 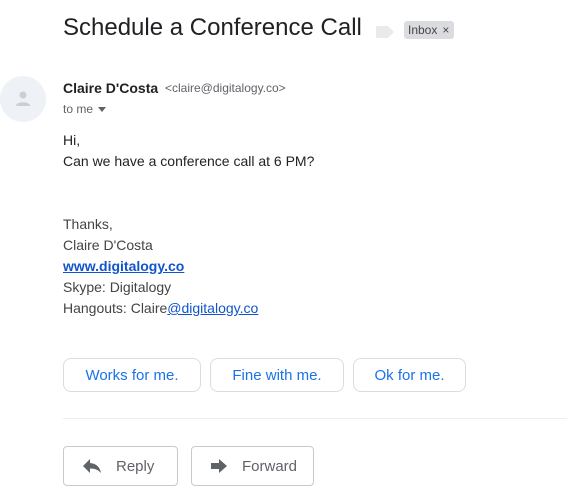 I want to click on recipient-details: to me, so click(x=85, y=109).